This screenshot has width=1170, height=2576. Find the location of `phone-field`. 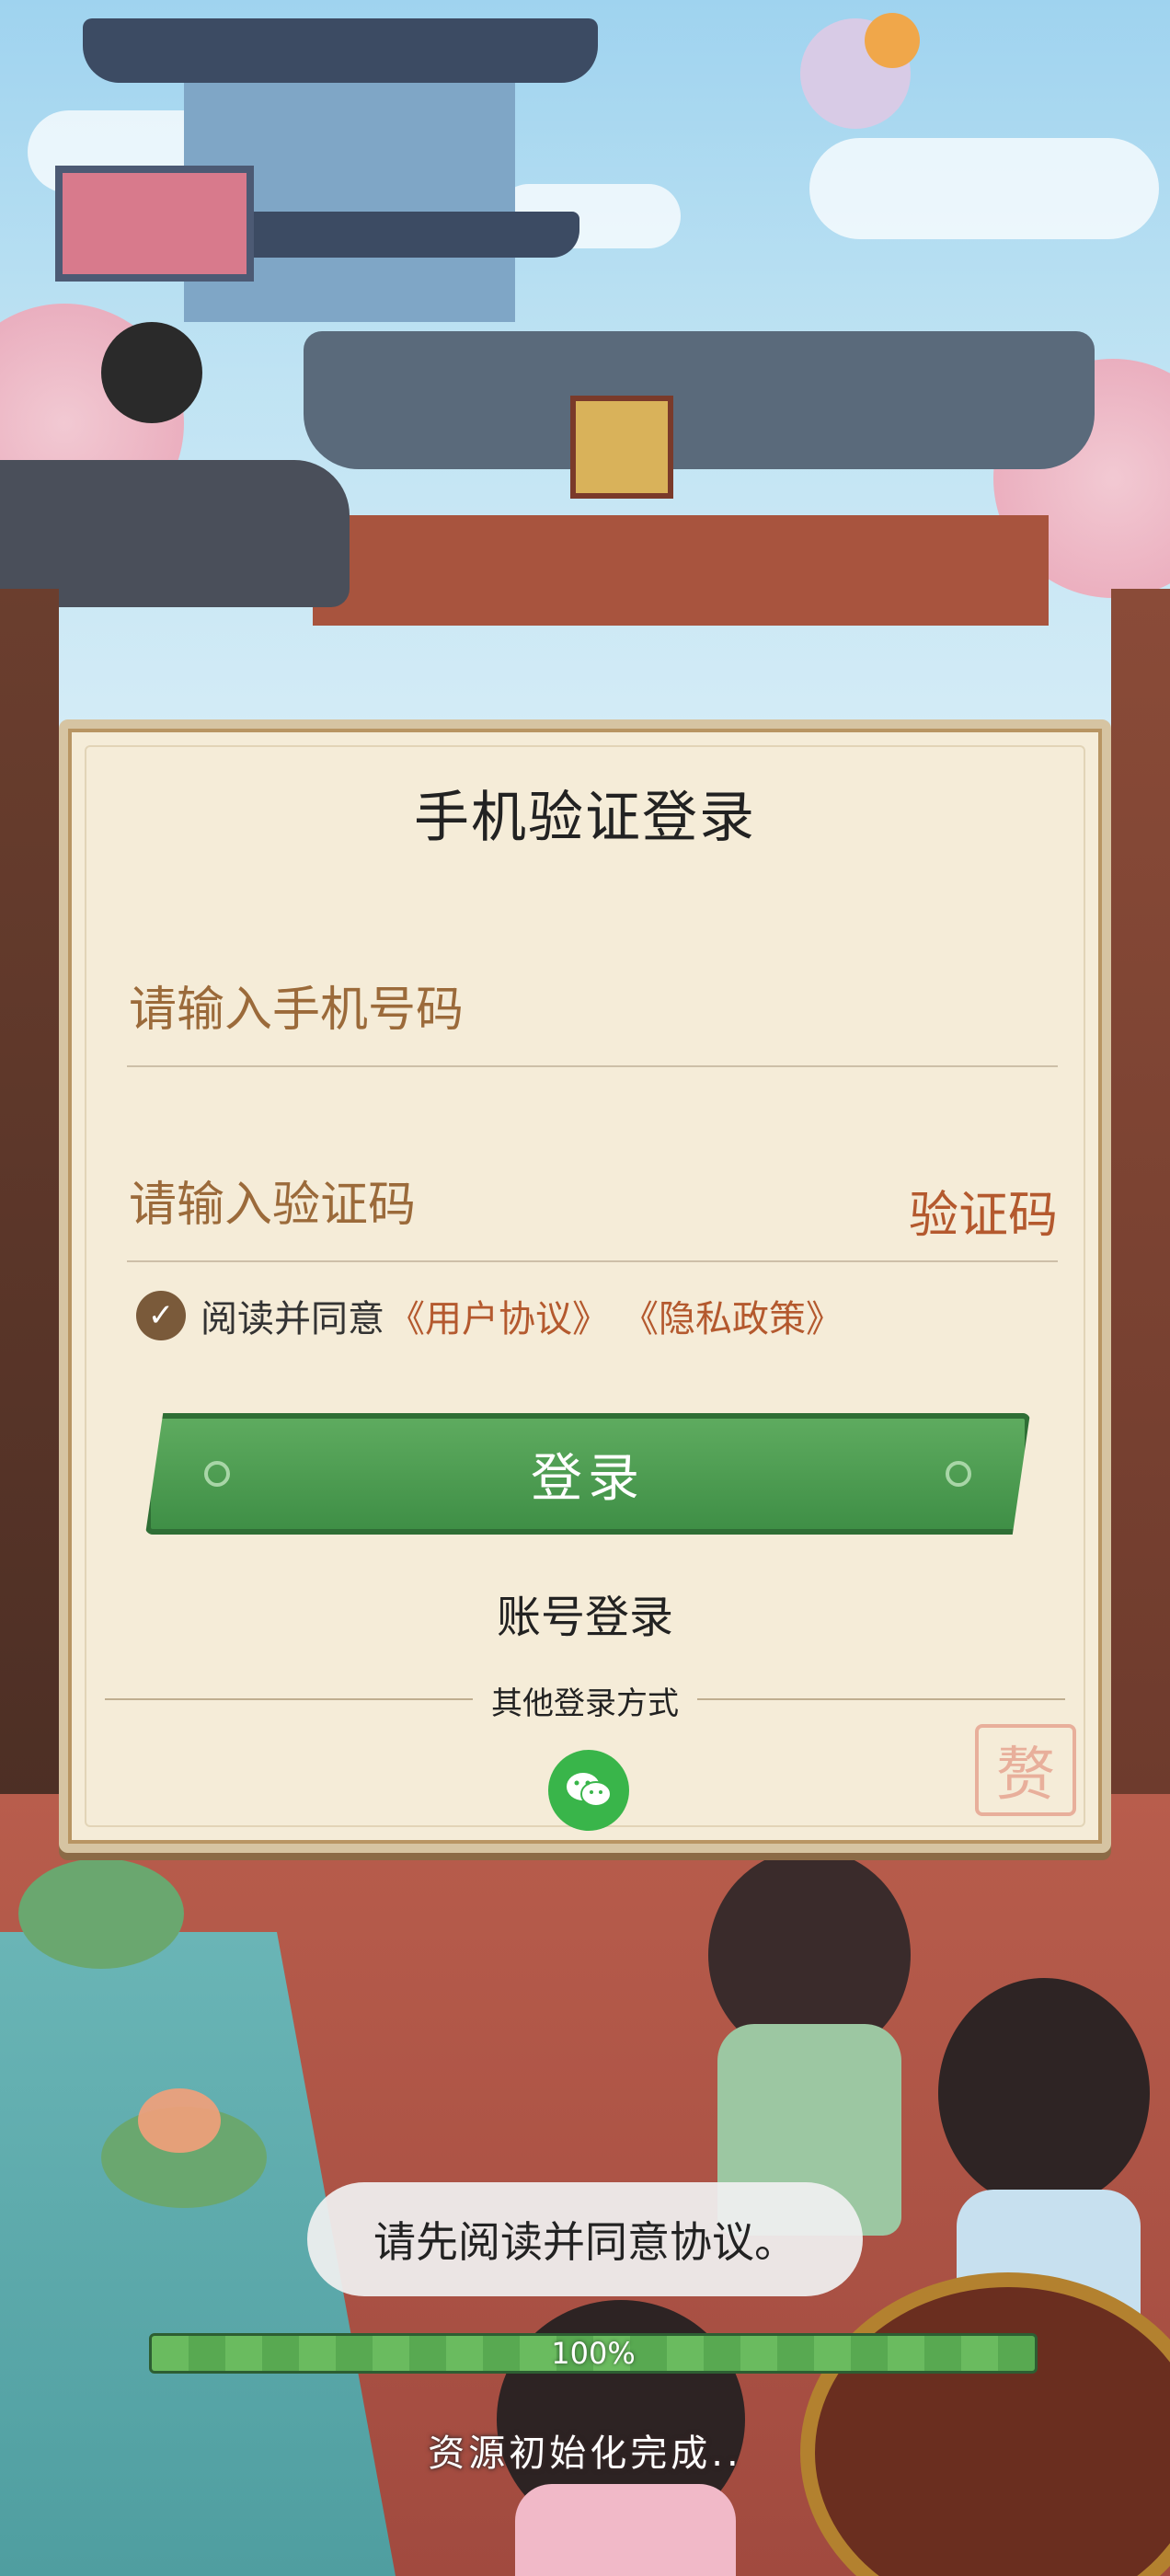

phone-field is located at coordinates (592, 1011).